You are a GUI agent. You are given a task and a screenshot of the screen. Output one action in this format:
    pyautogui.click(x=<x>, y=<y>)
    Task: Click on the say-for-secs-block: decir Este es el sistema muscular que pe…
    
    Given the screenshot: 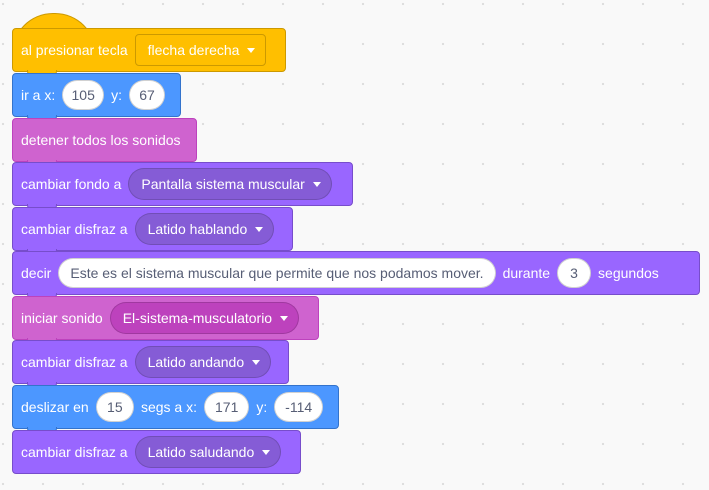 What is the action you would take?
    pyautogui.click(x=356, y=275)
    